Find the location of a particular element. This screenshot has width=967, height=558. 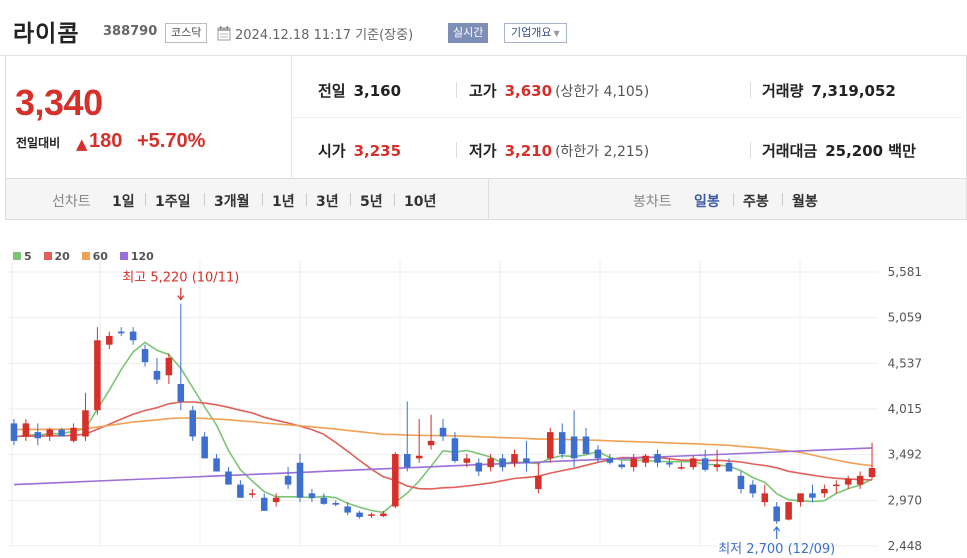

stat-value: 3,160 is located at coordinates (377, 91).